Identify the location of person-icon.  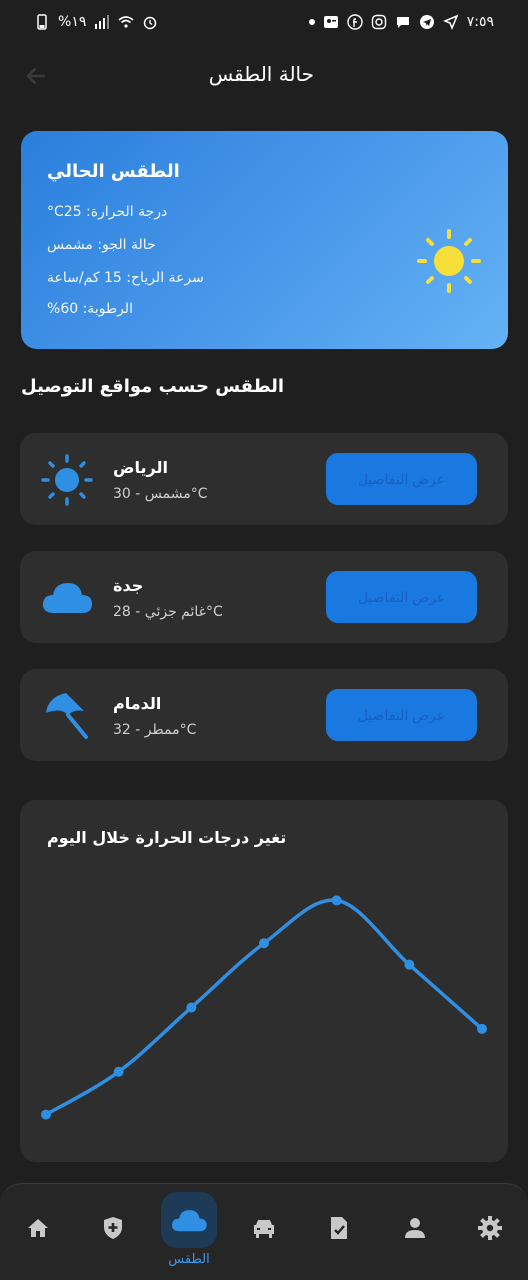
(415, 1228).